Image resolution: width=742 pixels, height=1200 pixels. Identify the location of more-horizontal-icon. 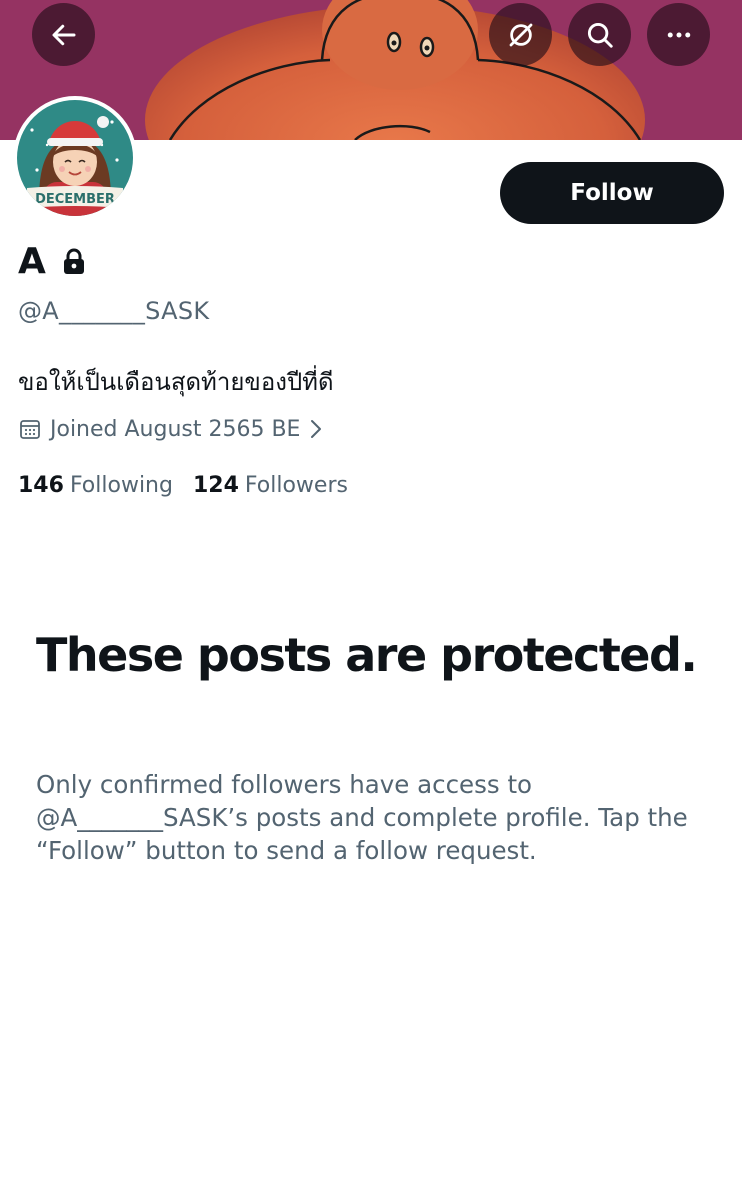
(678, 34).